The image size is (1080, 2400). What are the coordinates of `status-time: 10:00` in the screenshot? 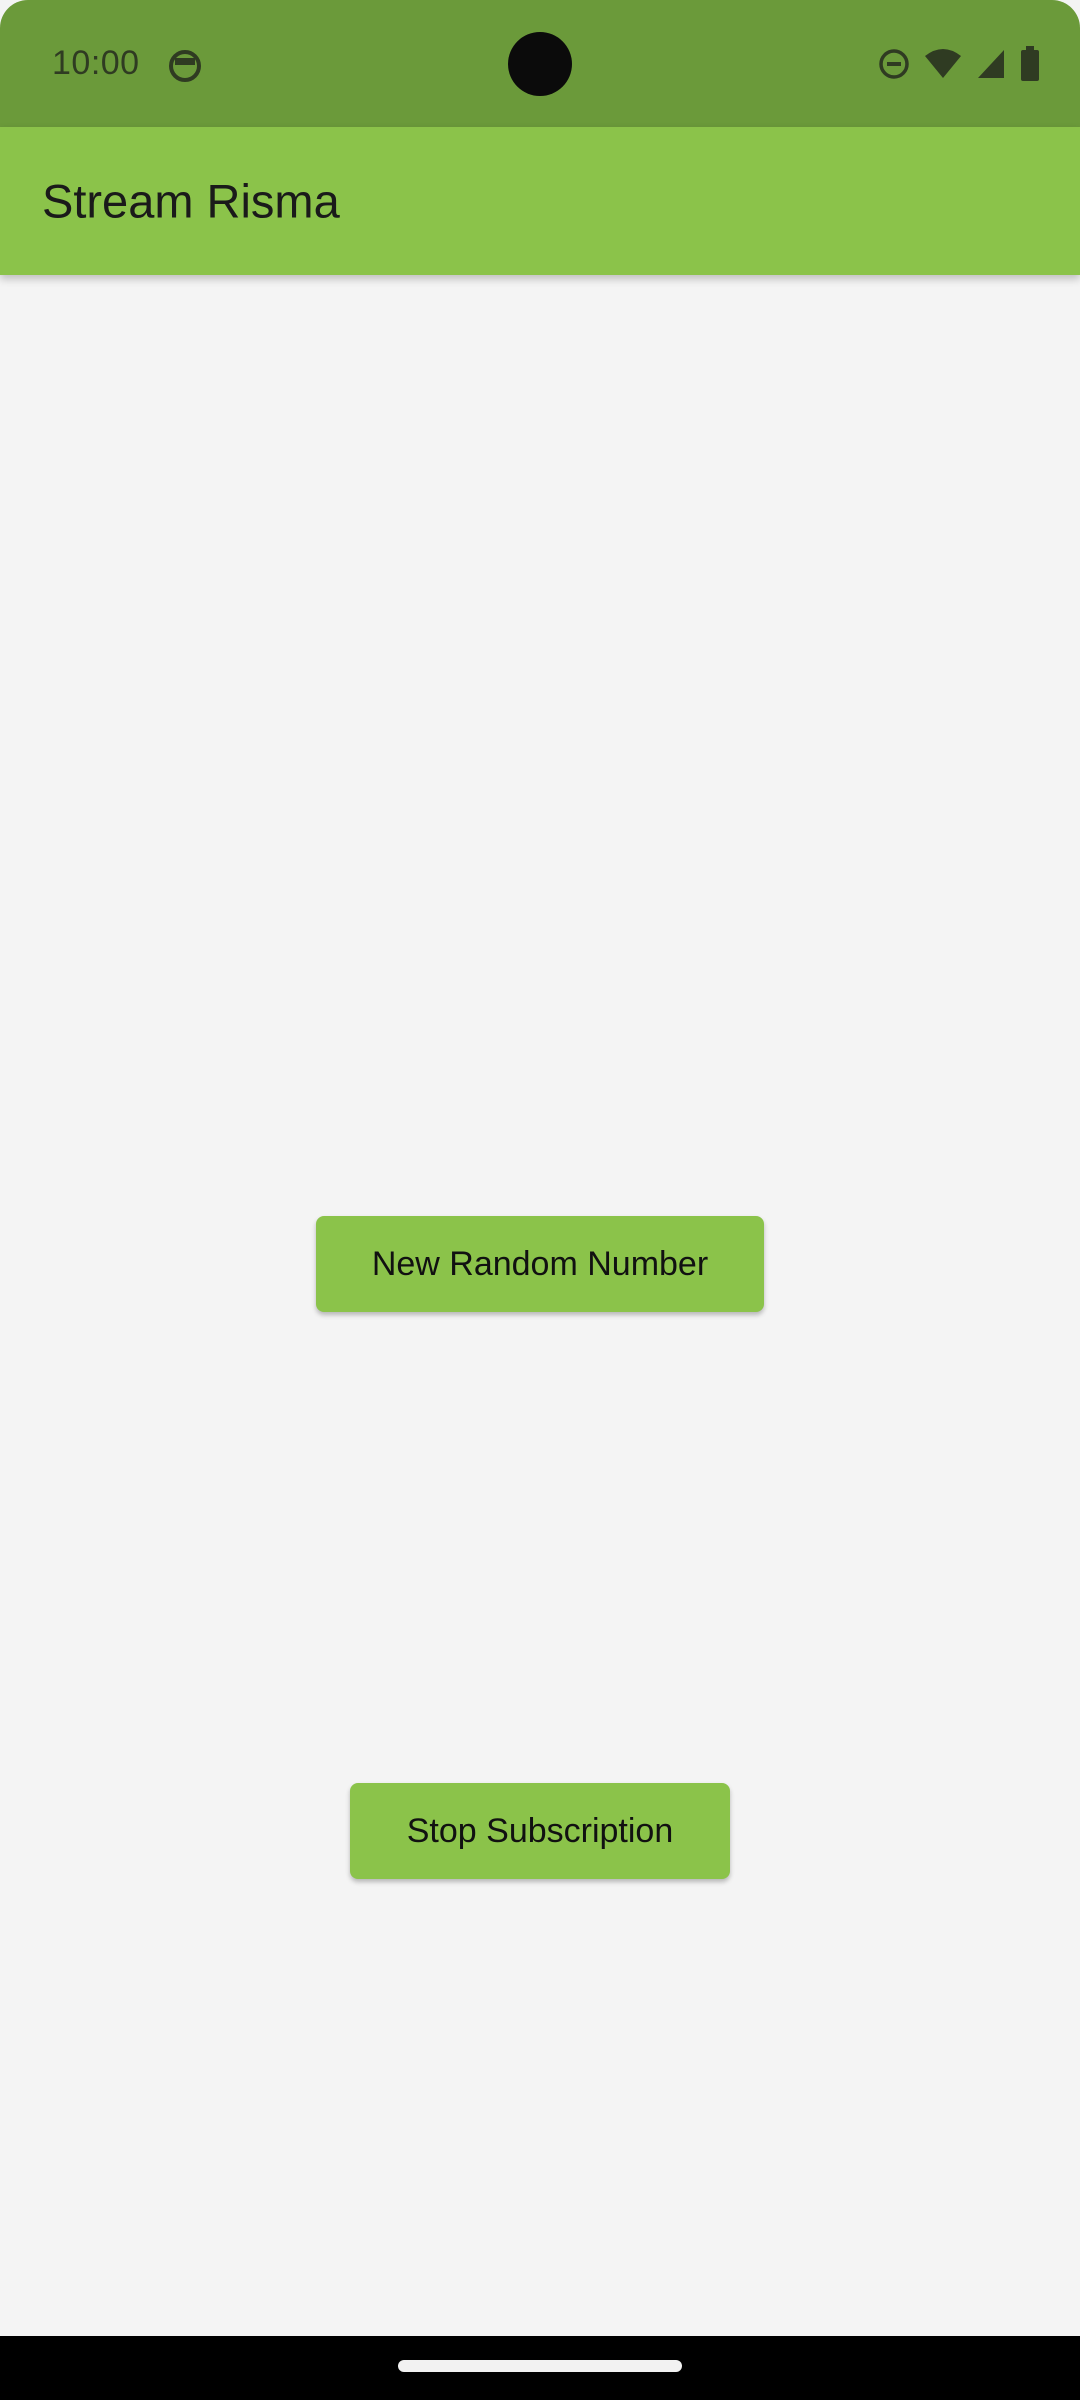 It's located at (96, 63).